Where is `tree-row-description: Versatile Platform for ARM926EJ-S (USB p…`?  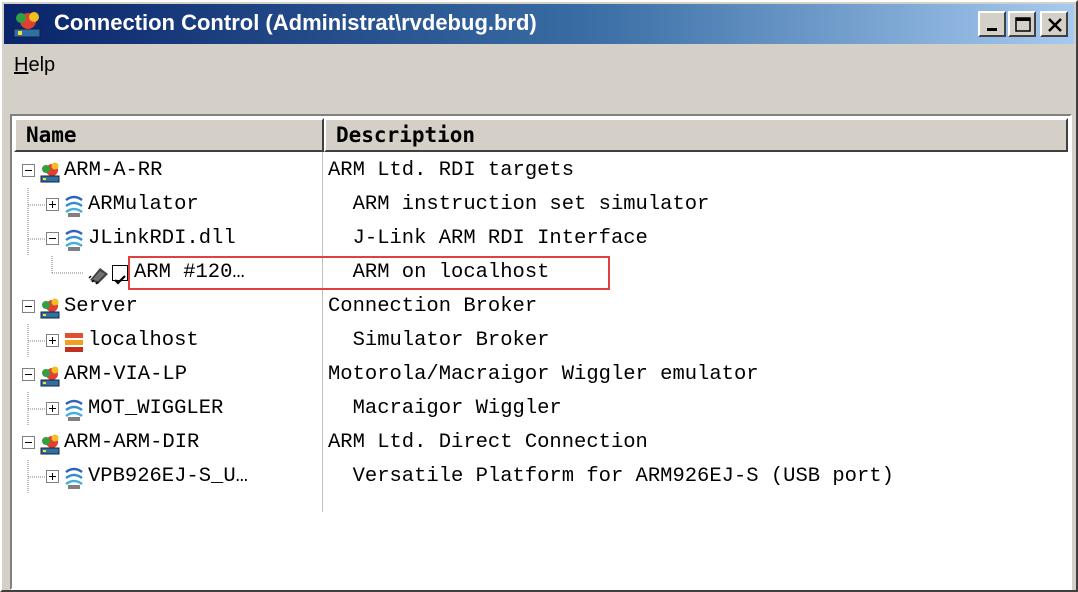
tree-row-description: Versatile Platform for ARM926EJ-S (USB p… is located at coordinates (611, 476).